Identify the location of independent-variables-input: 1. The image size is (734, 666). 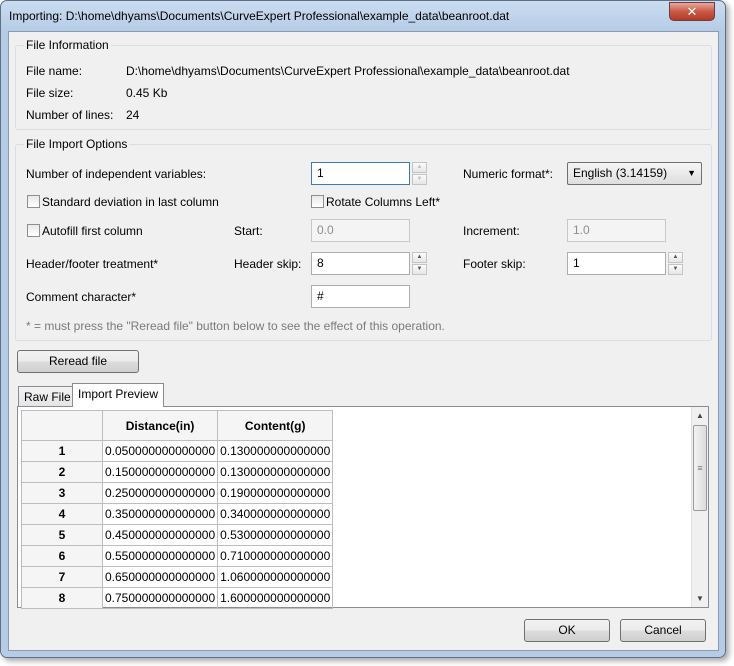
(360, 173).